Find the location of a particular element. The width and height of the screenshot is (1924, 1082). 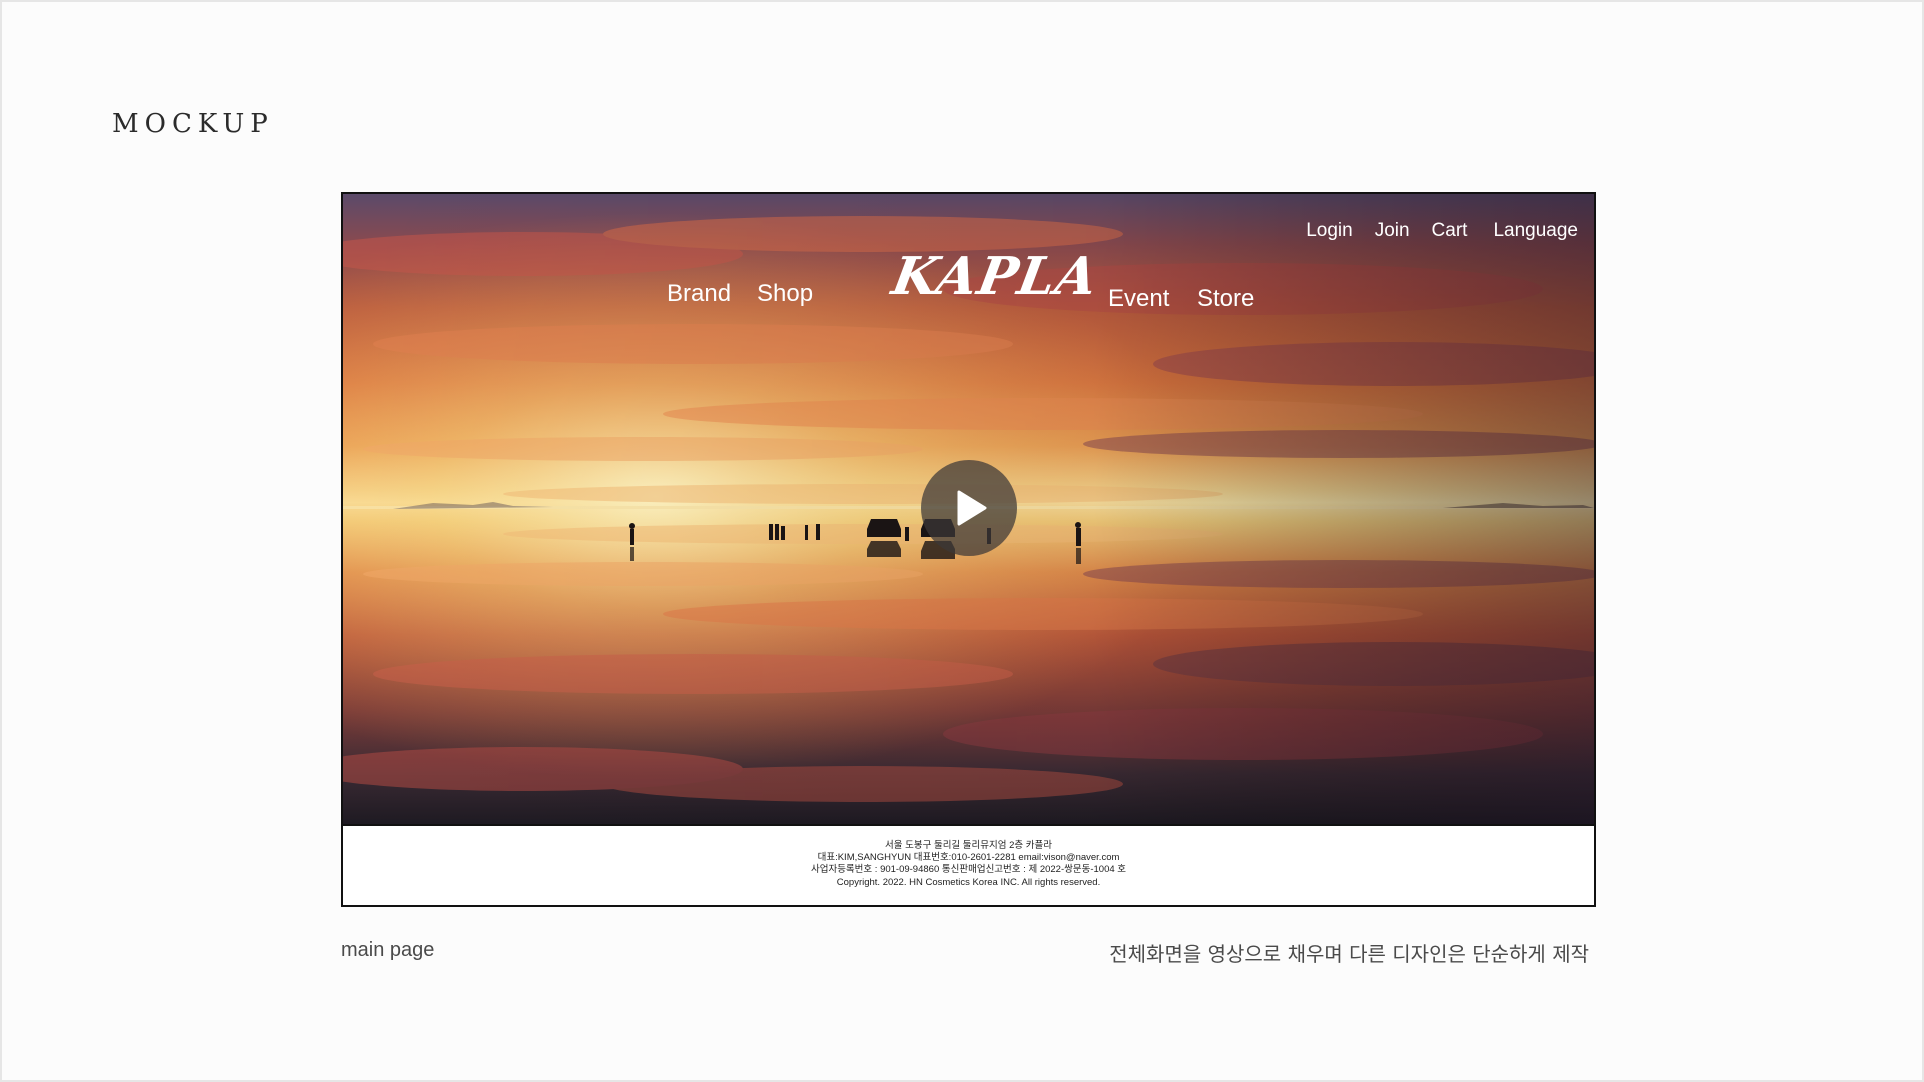

site-logo: KAPLA is located at coordinates (995, 276).